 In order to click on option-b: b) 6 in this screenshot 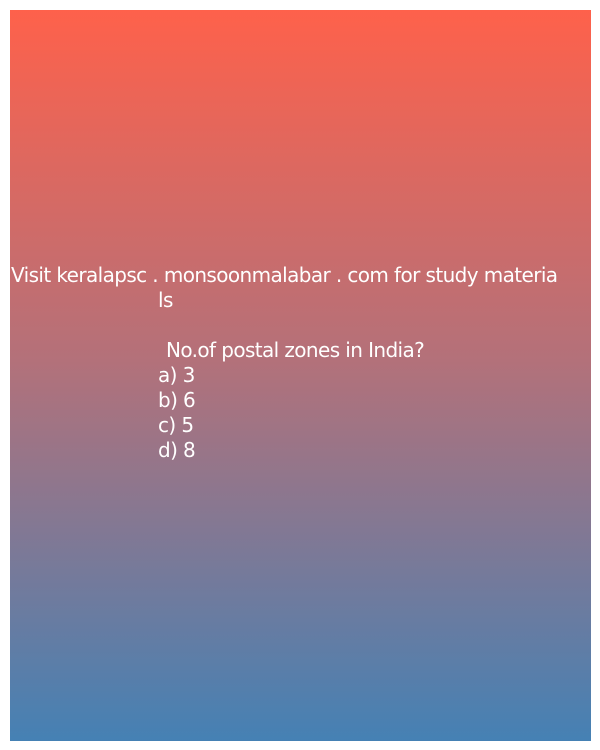, I will do `click(177, 400)`.